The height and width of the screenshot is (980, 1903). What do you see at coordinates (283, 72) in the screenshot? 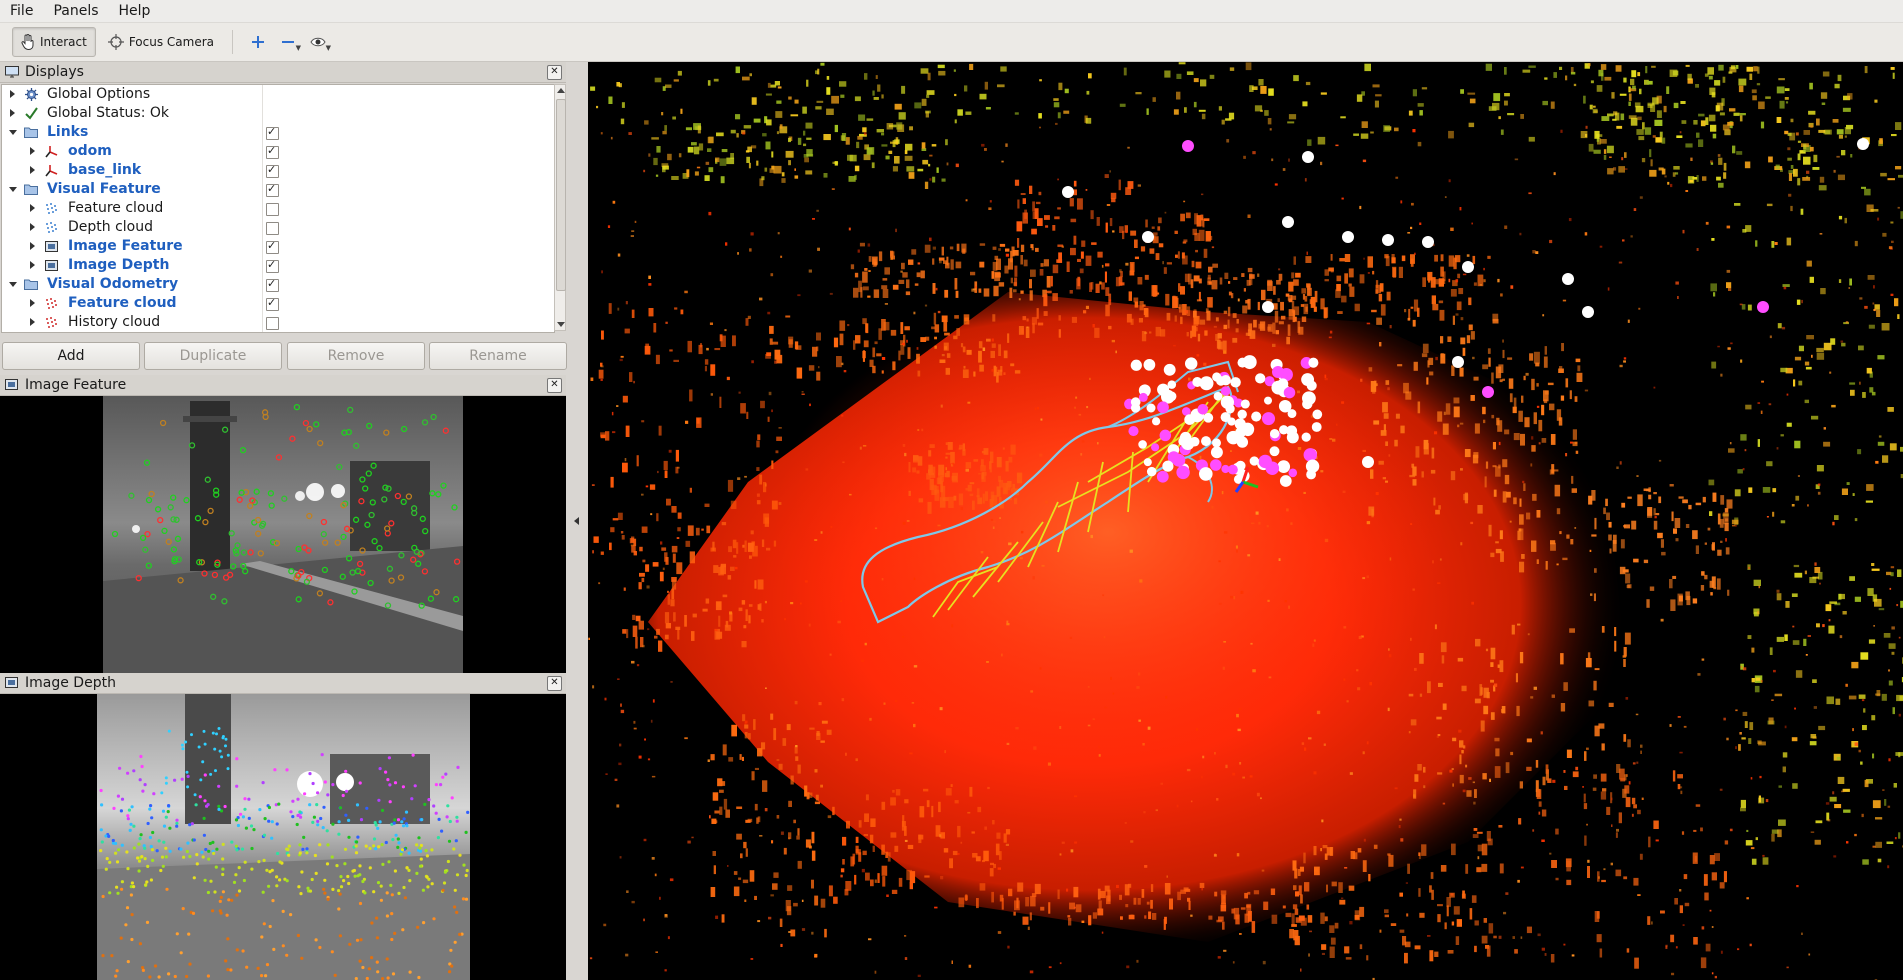
I see `displays-panel-header: Displays ✕` at bounding box center [283, 72].